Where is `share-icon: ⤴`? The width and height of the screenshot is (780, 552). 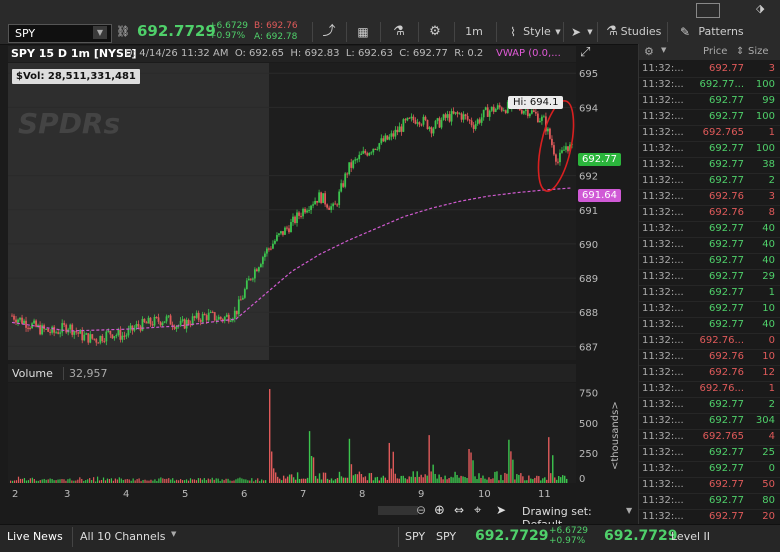
share-icon: ⤴ is located at coordinates (329, 32).